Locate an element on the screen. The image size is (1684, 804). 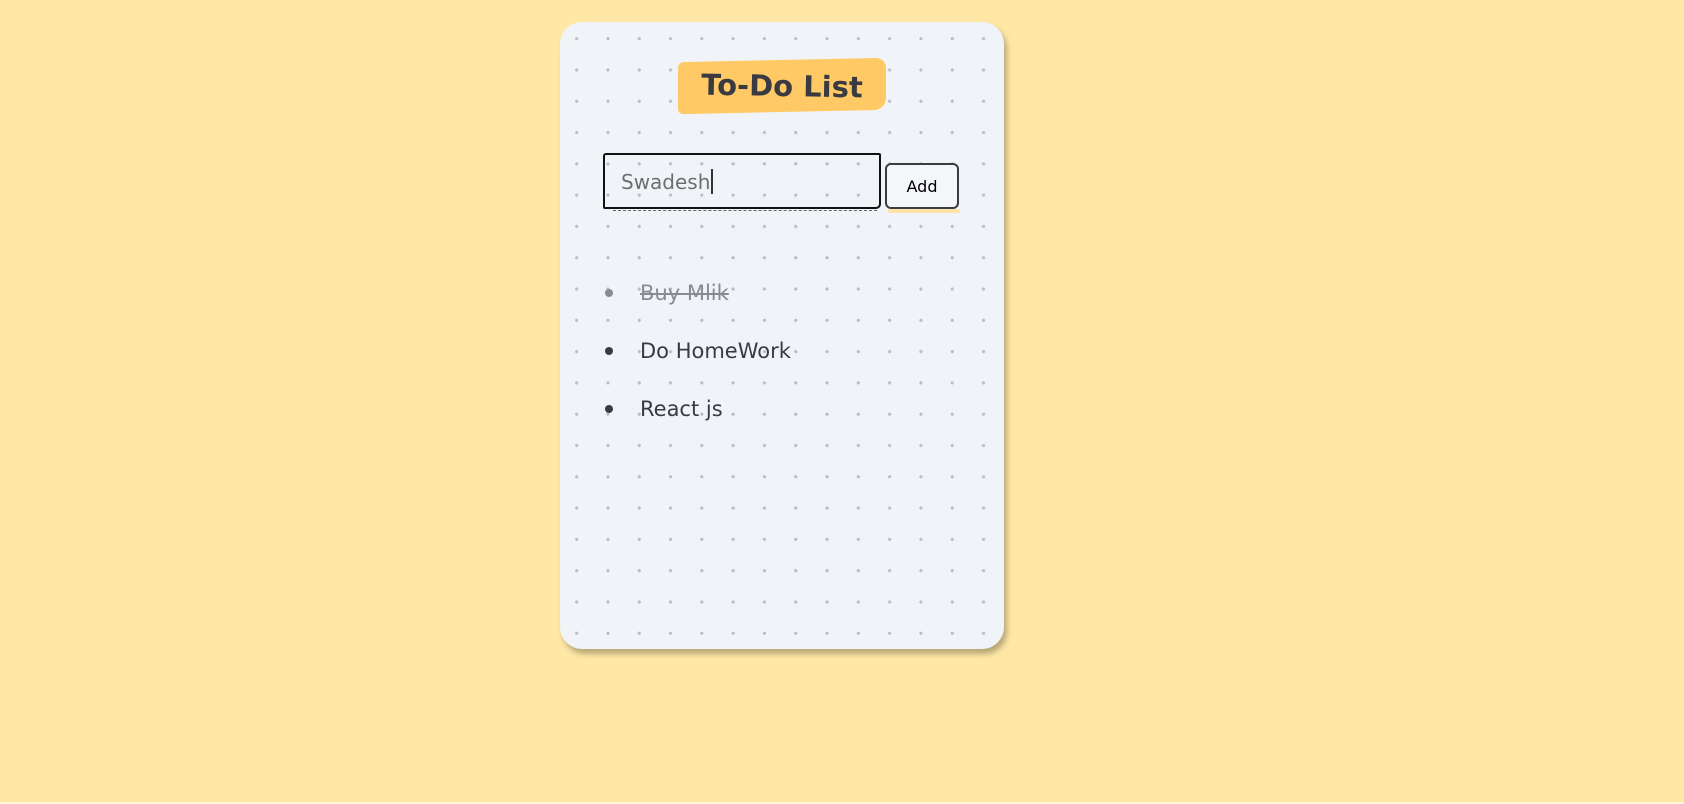
task-input: Swadesh is located at coordinates (742, 182).